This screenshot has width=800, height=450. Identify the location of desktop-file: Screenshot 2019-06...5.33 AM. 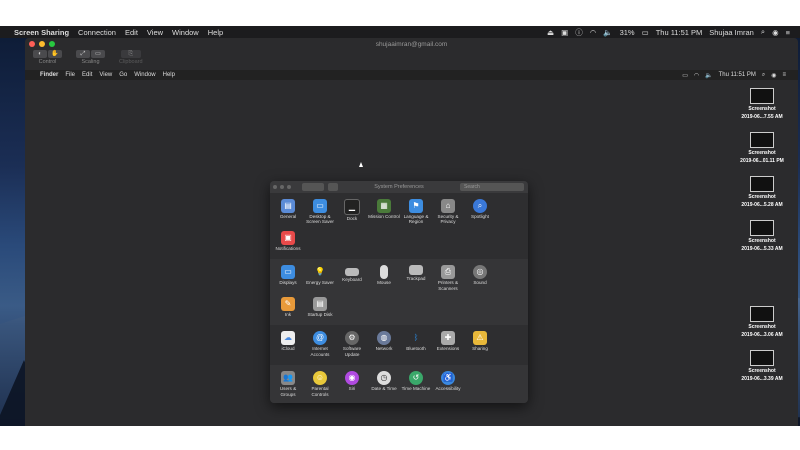
(762, 236).